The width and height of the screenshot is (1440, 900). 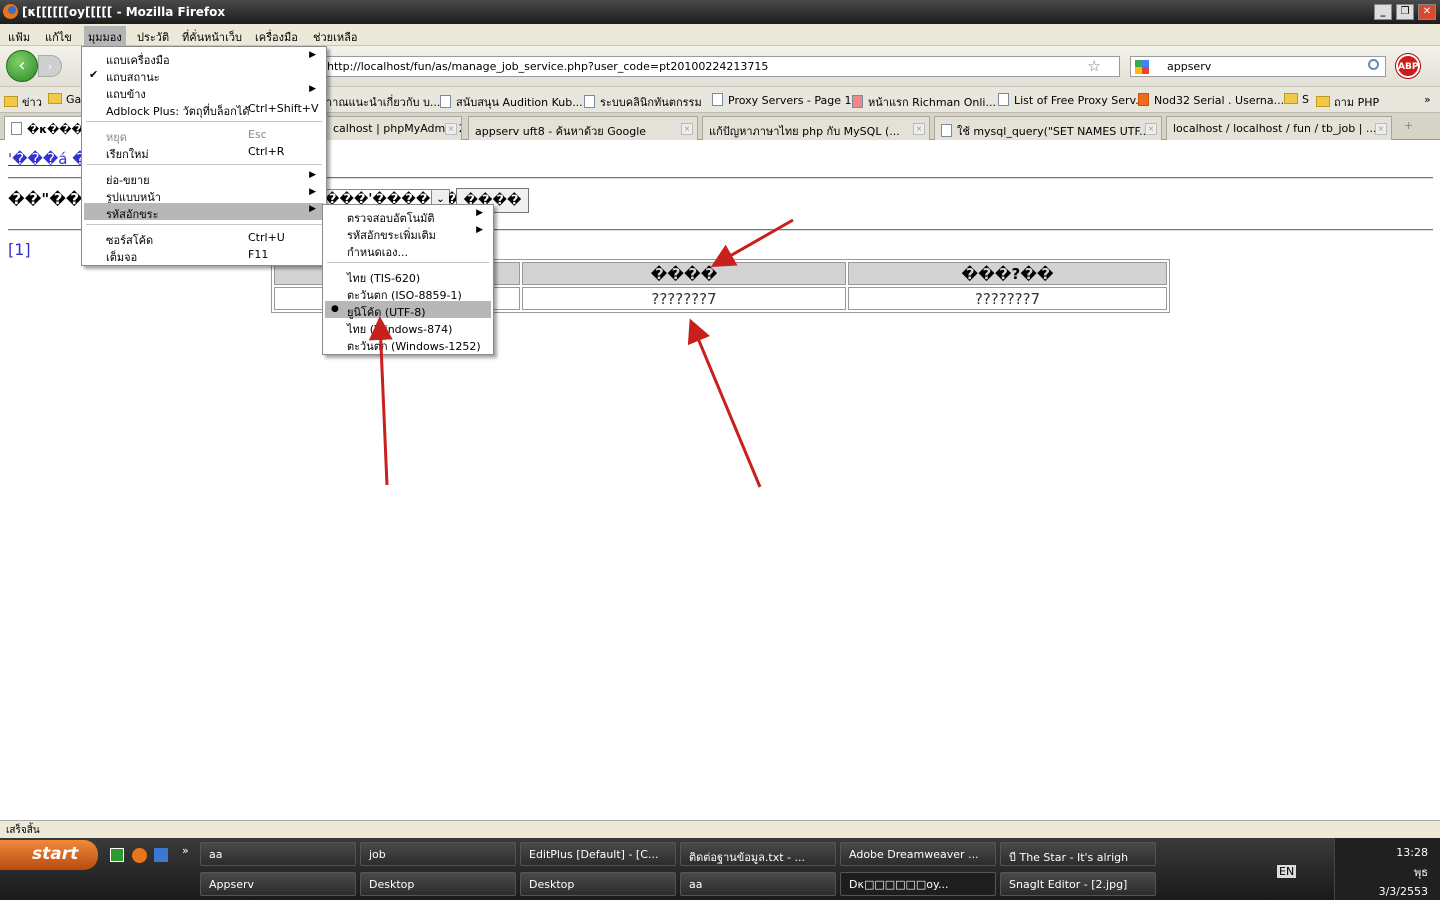 What do you see at coordinates (1373, 64) in the screenshot?
I see `search-icon` at bounding box center [1373, 64].